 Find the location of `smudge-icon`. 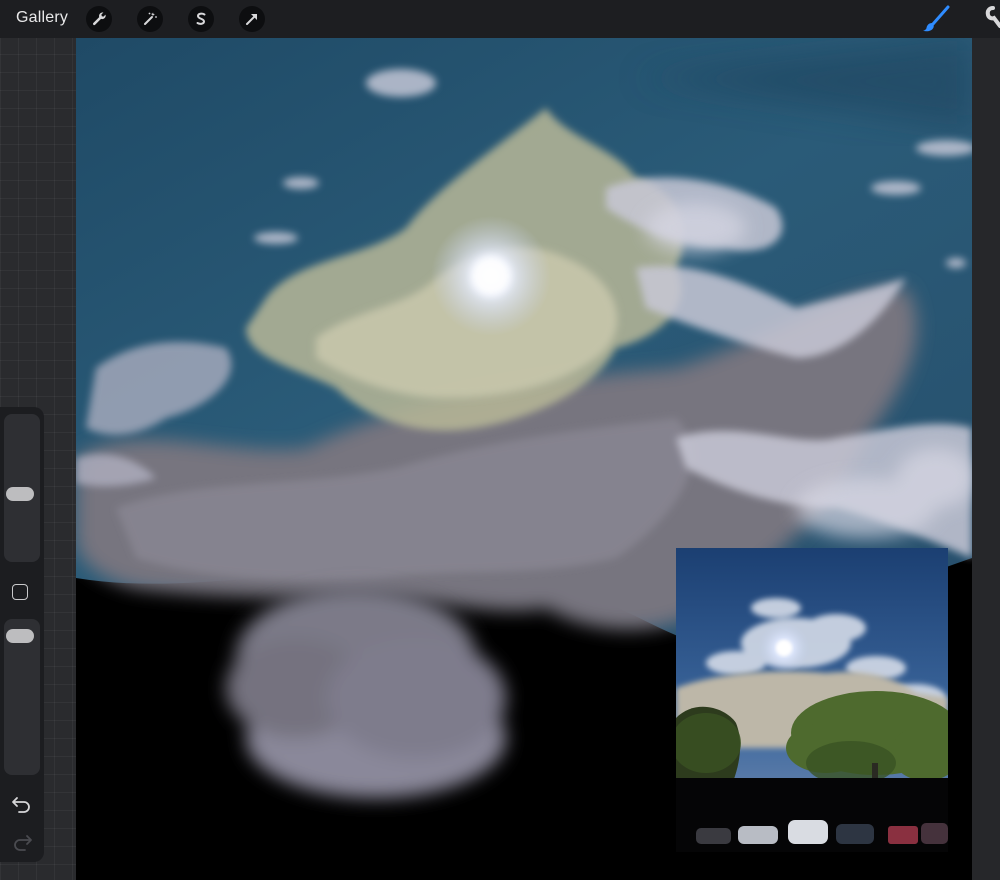

smudge-icon is located at coordinates (992, 19).